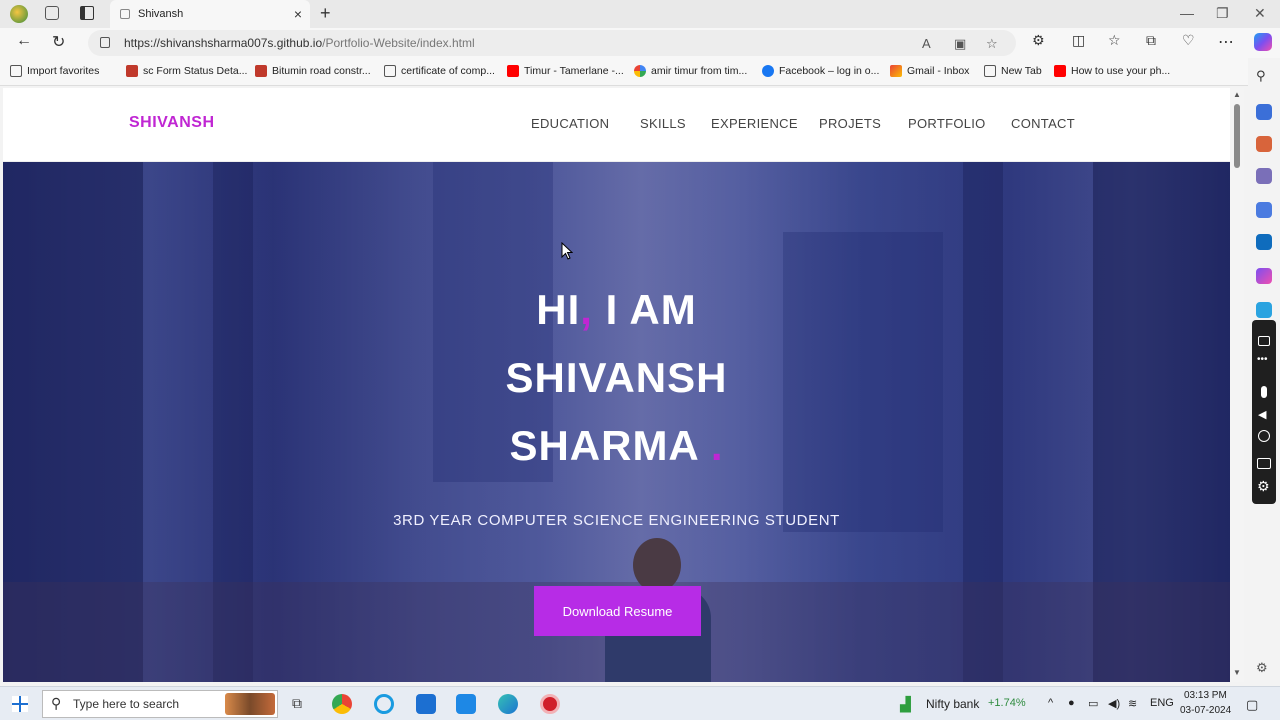 Image resolution: width=1280 pixels, height=720 pixels. What do you see at coordinates (1205, 710) in the screenshot?
I see `clock-date: 03-07-2024` at bounding box center [1205, 710].